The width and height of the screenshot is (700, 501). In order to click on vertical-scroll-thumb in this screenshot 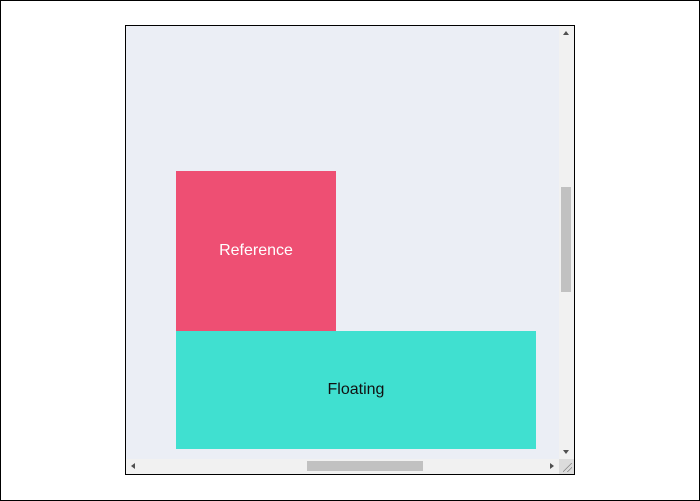, I will do `click(566, 239)`.